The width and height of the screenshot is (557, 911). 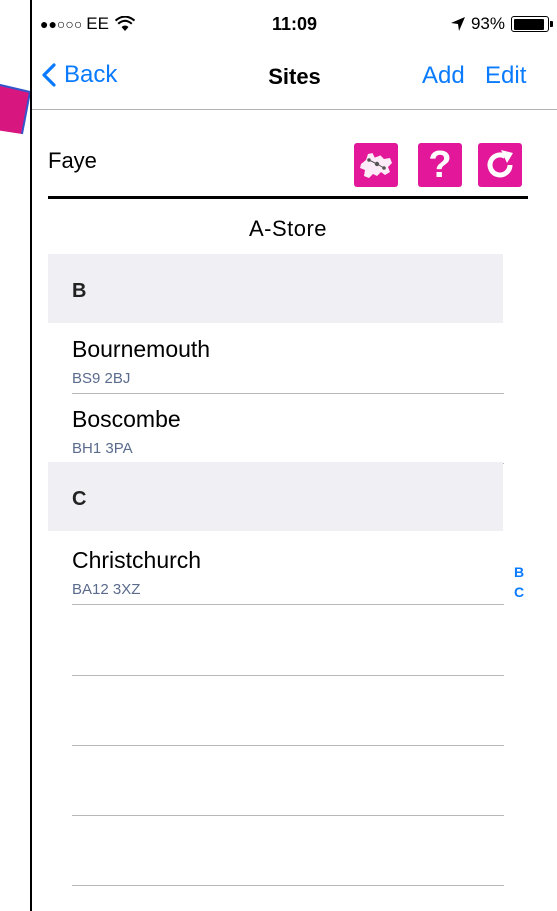 What do you see at coordinates (101, 378) in the screenshot?
I see `site-postcode: BS9 2BJ` at bounding box center [101, 378].